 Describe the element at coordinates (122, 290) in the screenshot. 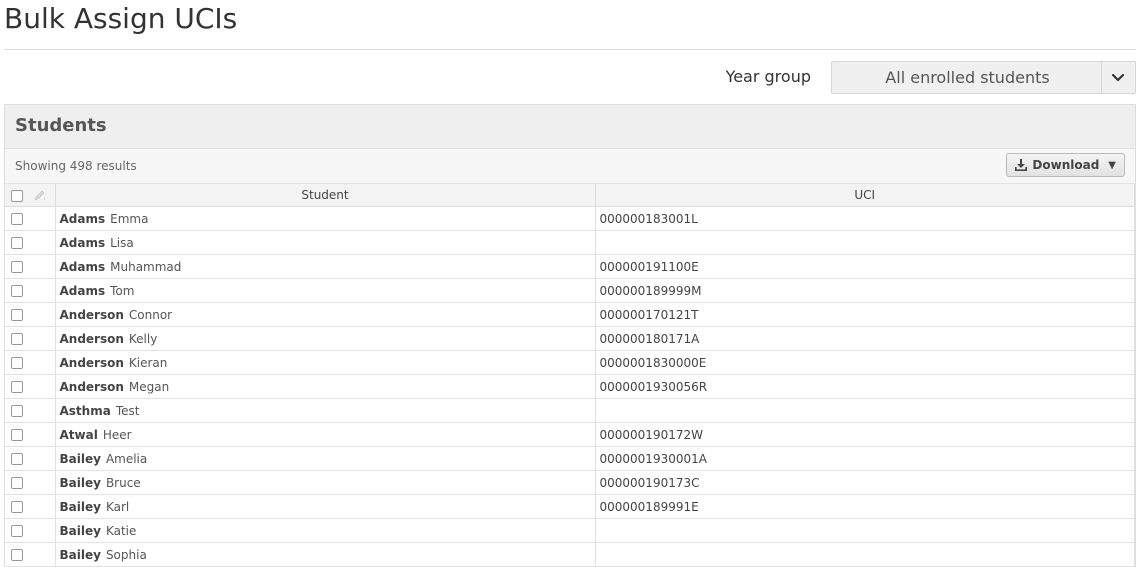

I see `student-forename: Tom` at that location.